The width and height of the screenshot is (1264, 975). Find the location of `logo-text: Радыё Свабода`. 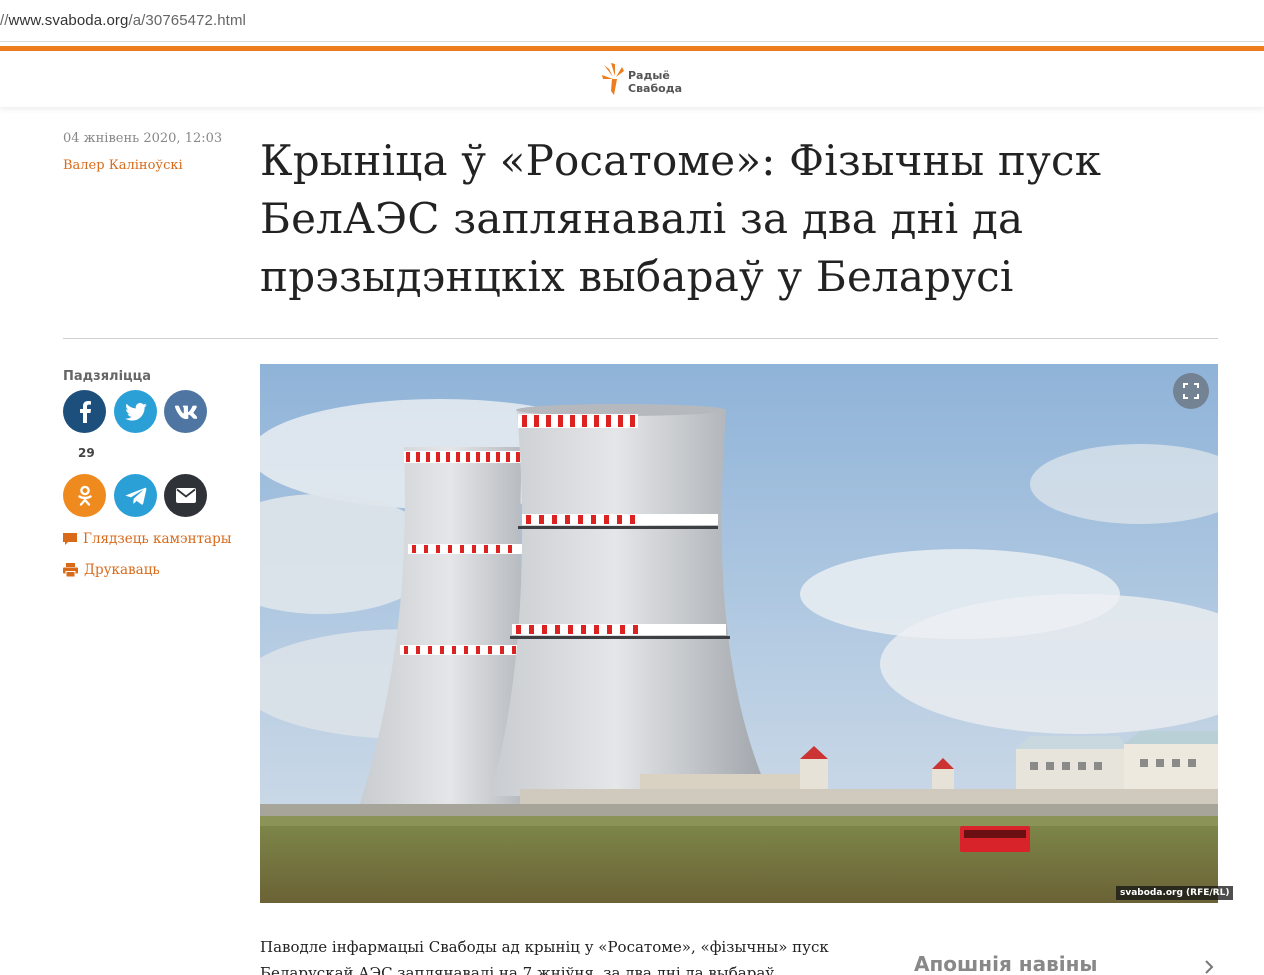

logo-text: Радыё Свабода is located at coordinates (655, 82).